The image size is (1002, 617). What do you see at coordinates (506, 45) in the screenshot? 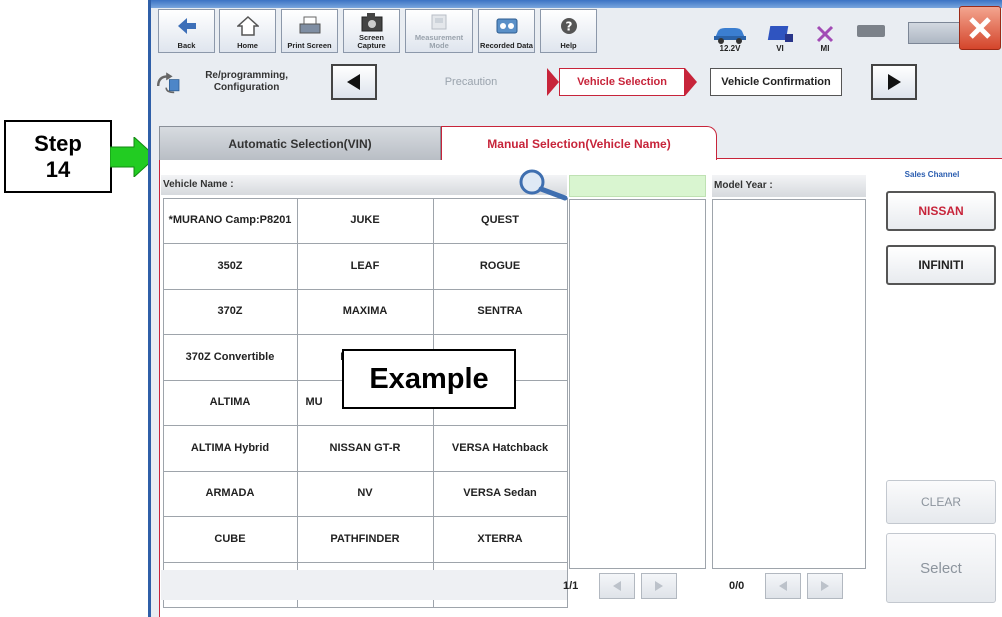
I see `recorded-data-label: Recorded Data` at bounding box center [506, 45].